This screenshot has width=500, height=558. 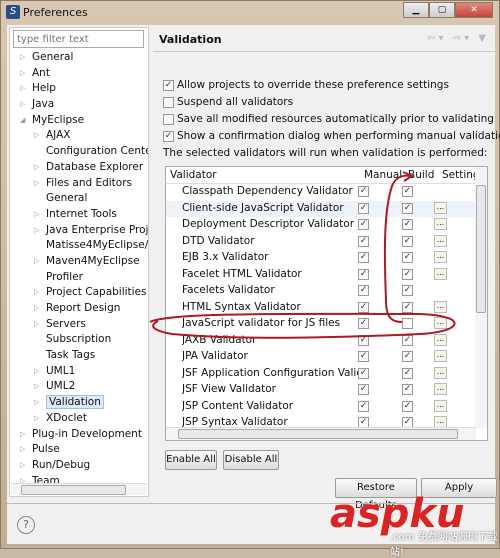 I want to click on tree-item: ▷ General, so click(x=79, y=58).